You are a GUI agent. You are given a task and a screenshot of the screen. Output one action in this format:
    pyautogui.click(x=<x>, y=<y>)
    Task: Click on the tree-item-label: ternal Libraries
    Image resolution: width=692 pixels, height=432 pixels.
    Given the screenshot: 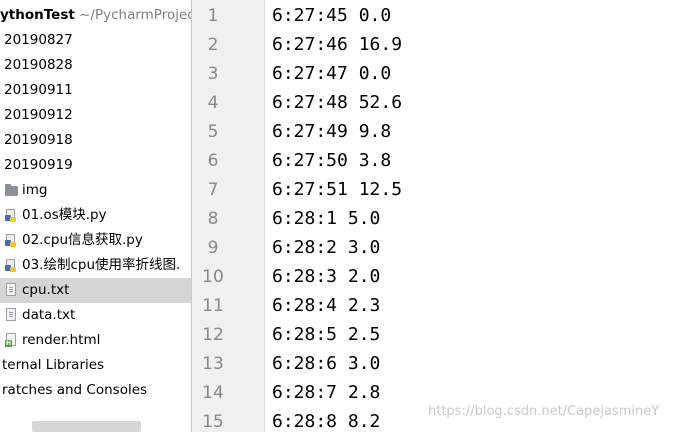 What is the action you would take?
    pyautogui.click(x=53, y=365)
    